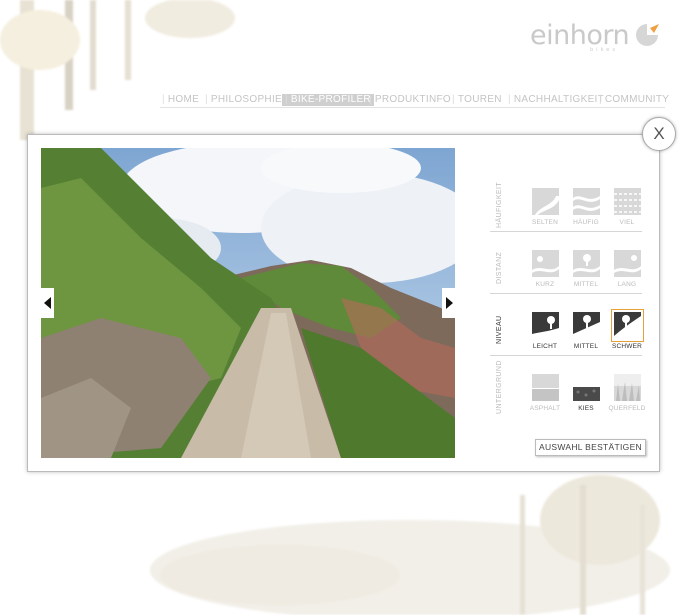  I want to click on group-label-distanz: DISTANZ, so click(499, 268).